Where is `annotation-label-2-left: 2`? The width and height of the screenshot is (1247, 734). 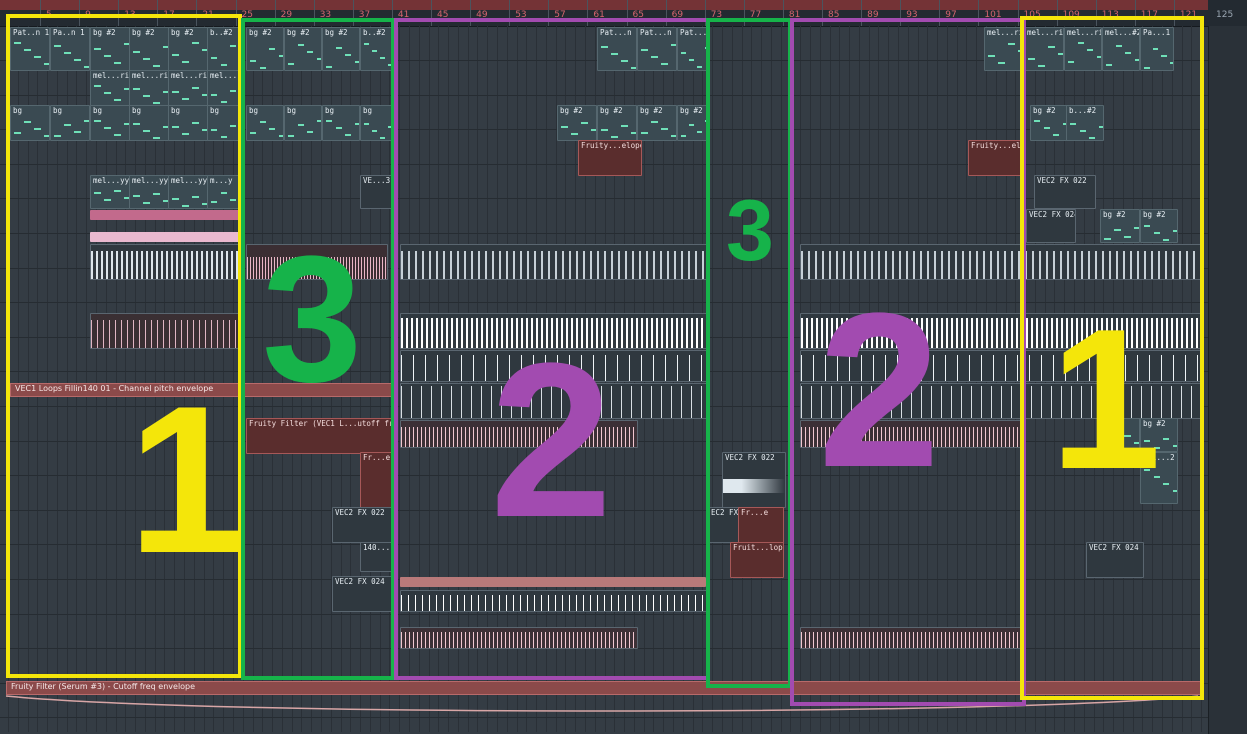 annotation-label-2-left: 2 is located at coordinates (551, 440).